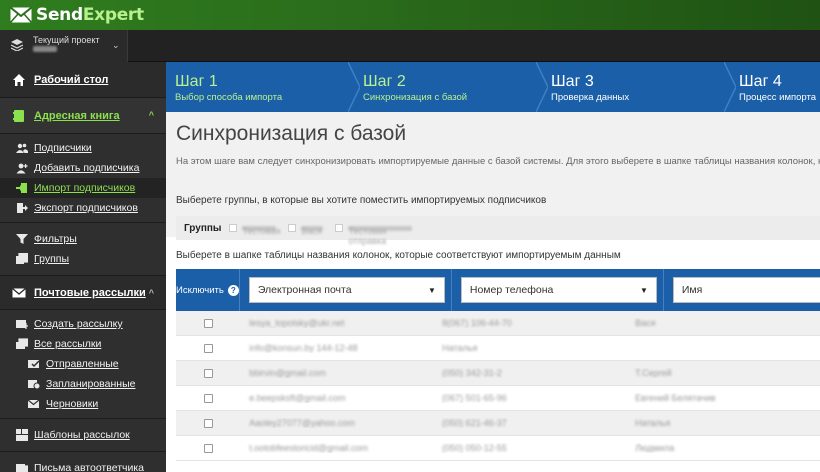 This screenshot has height=472, width=820. Describe the element at coordinates (472, 373) in the screenshot. I see `cell-value: (050) 342-31-2` at that location.